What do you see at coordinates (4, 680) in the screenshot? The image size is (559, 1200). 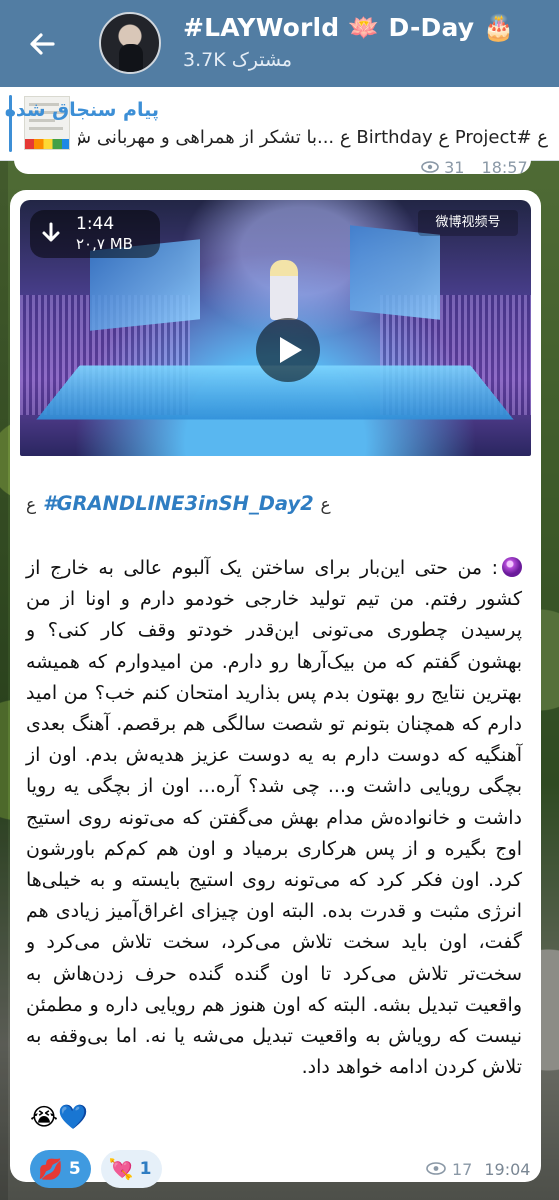 I see `scroll-rail` at bounding box center [4, 680].